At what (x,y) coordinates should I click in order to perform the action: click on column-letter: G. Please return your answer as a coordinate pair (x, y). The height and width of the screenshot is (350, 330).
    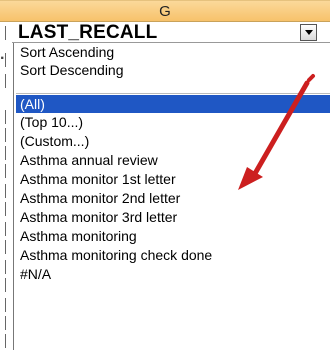
    Looking at the image, I should click on (165, 11).